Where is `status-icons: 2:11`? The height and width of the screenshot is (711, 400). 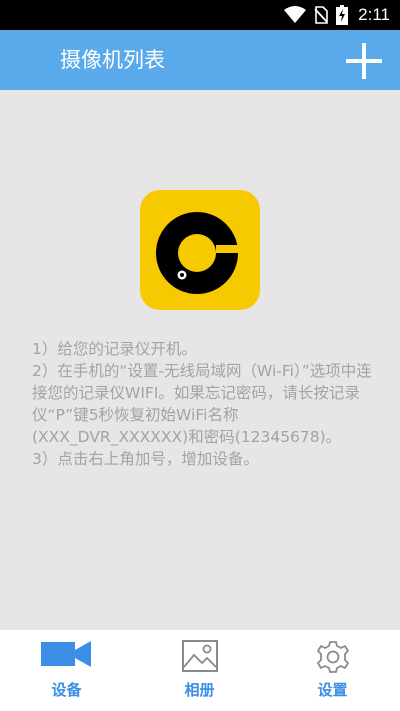
status-icons: 2:11 is located at coordinates (337, 15).